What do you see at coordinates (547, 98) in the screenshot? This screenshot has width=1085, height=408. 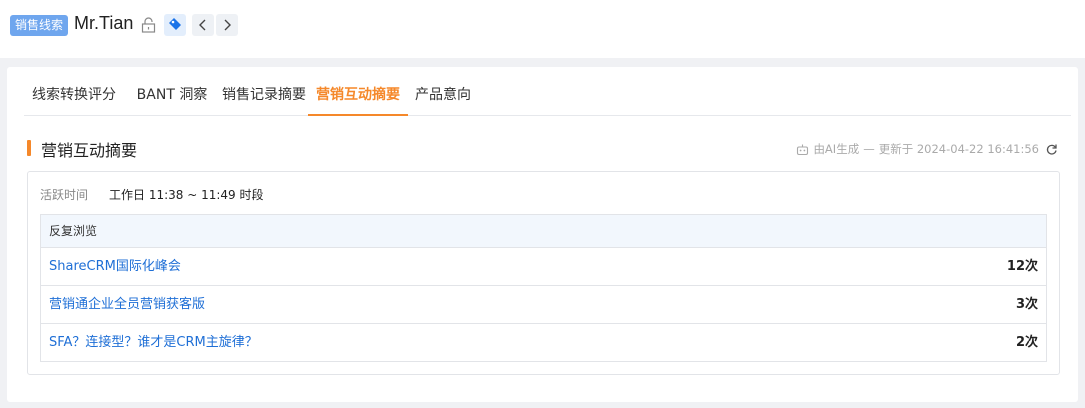 I see `tab-bar: 线索转换评分 BANT 洞察 销售记录摘要 营销互动摘要 产品意向` at bounding box center [547, 98].